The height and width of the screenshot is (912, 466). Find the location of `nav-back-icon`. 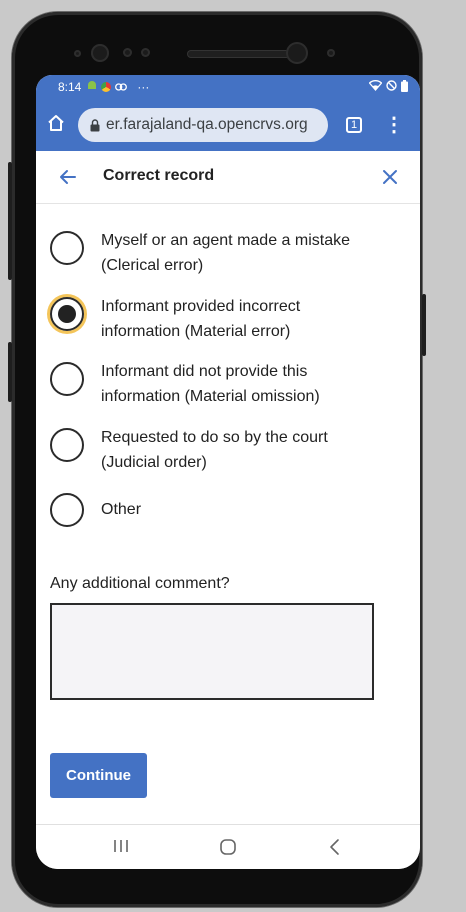

nav-back-icon is located at coordinates (335, 849).